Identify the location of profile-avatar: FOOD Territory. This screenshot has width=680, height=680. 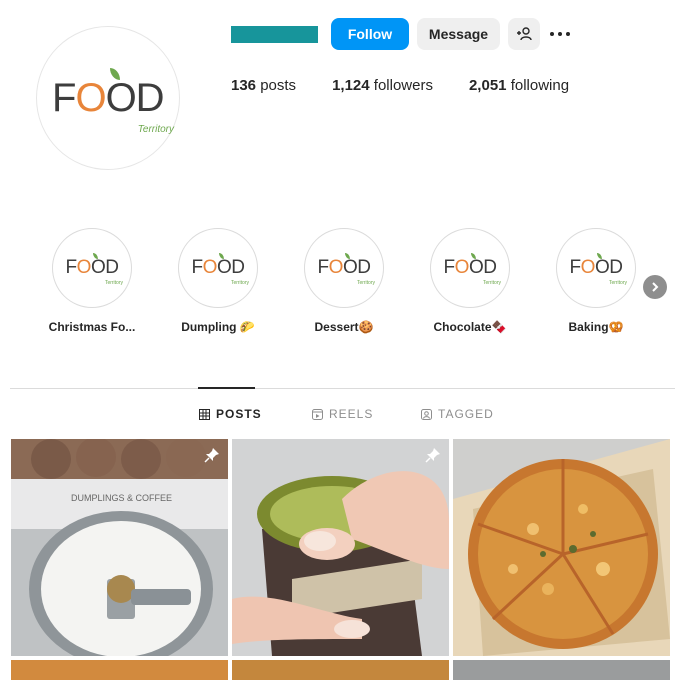
(108, 98).